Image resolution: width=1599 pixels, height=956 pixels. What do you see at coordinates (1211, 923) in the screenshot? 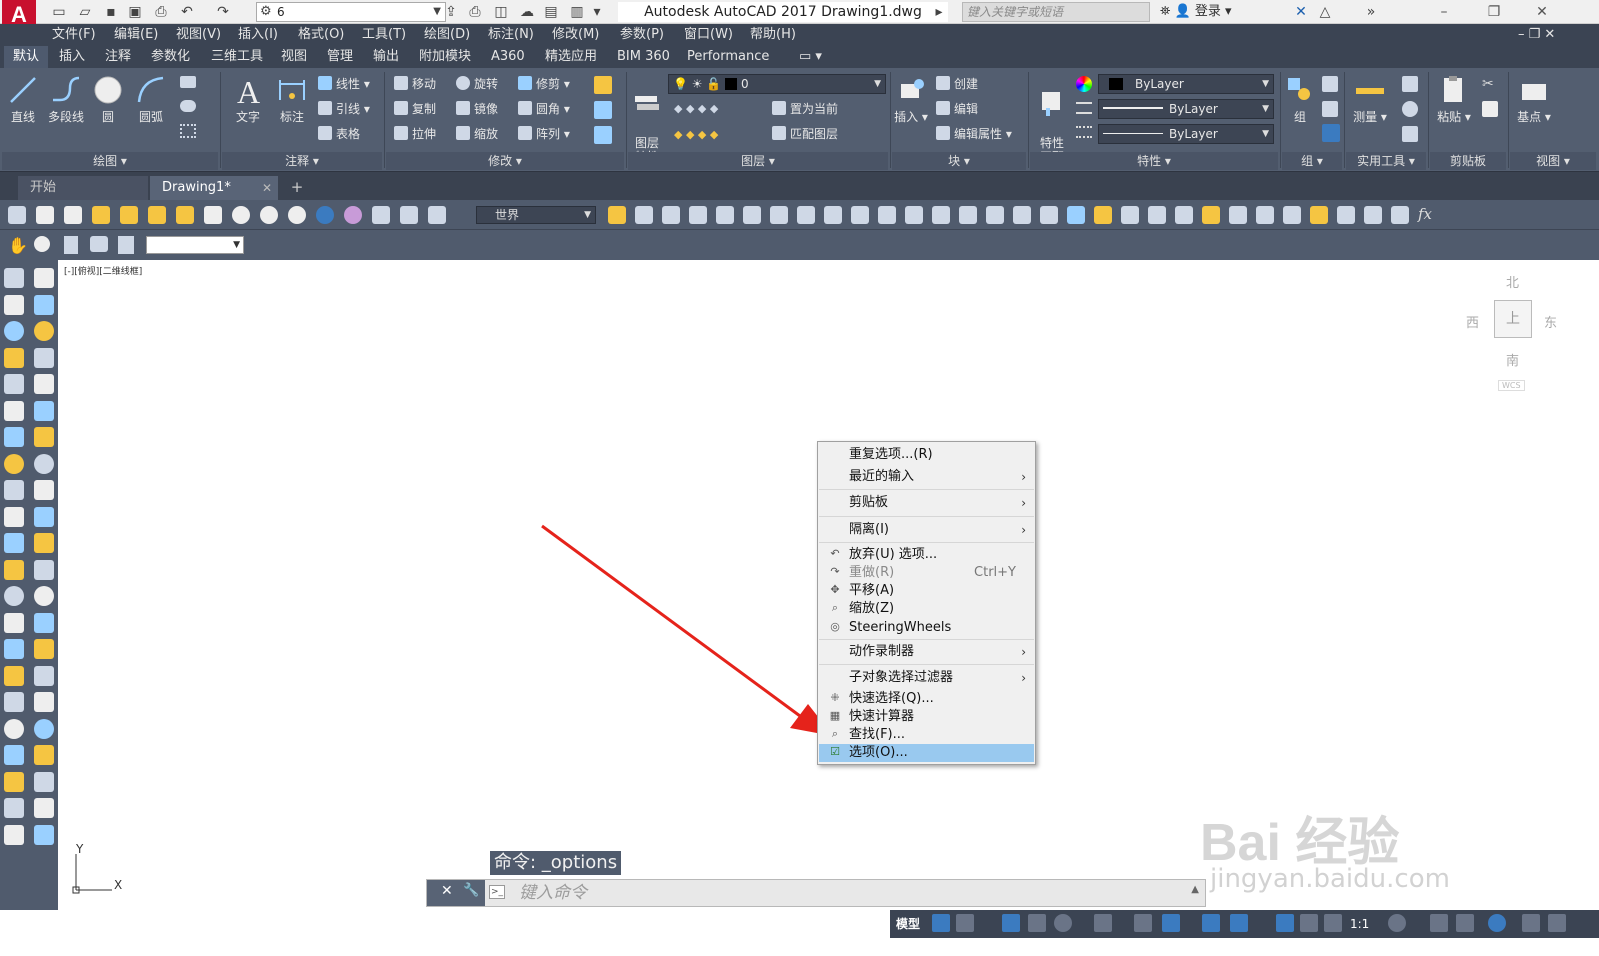
I see `lineweight-toggle-icon` at bounding box center [1211, 923].